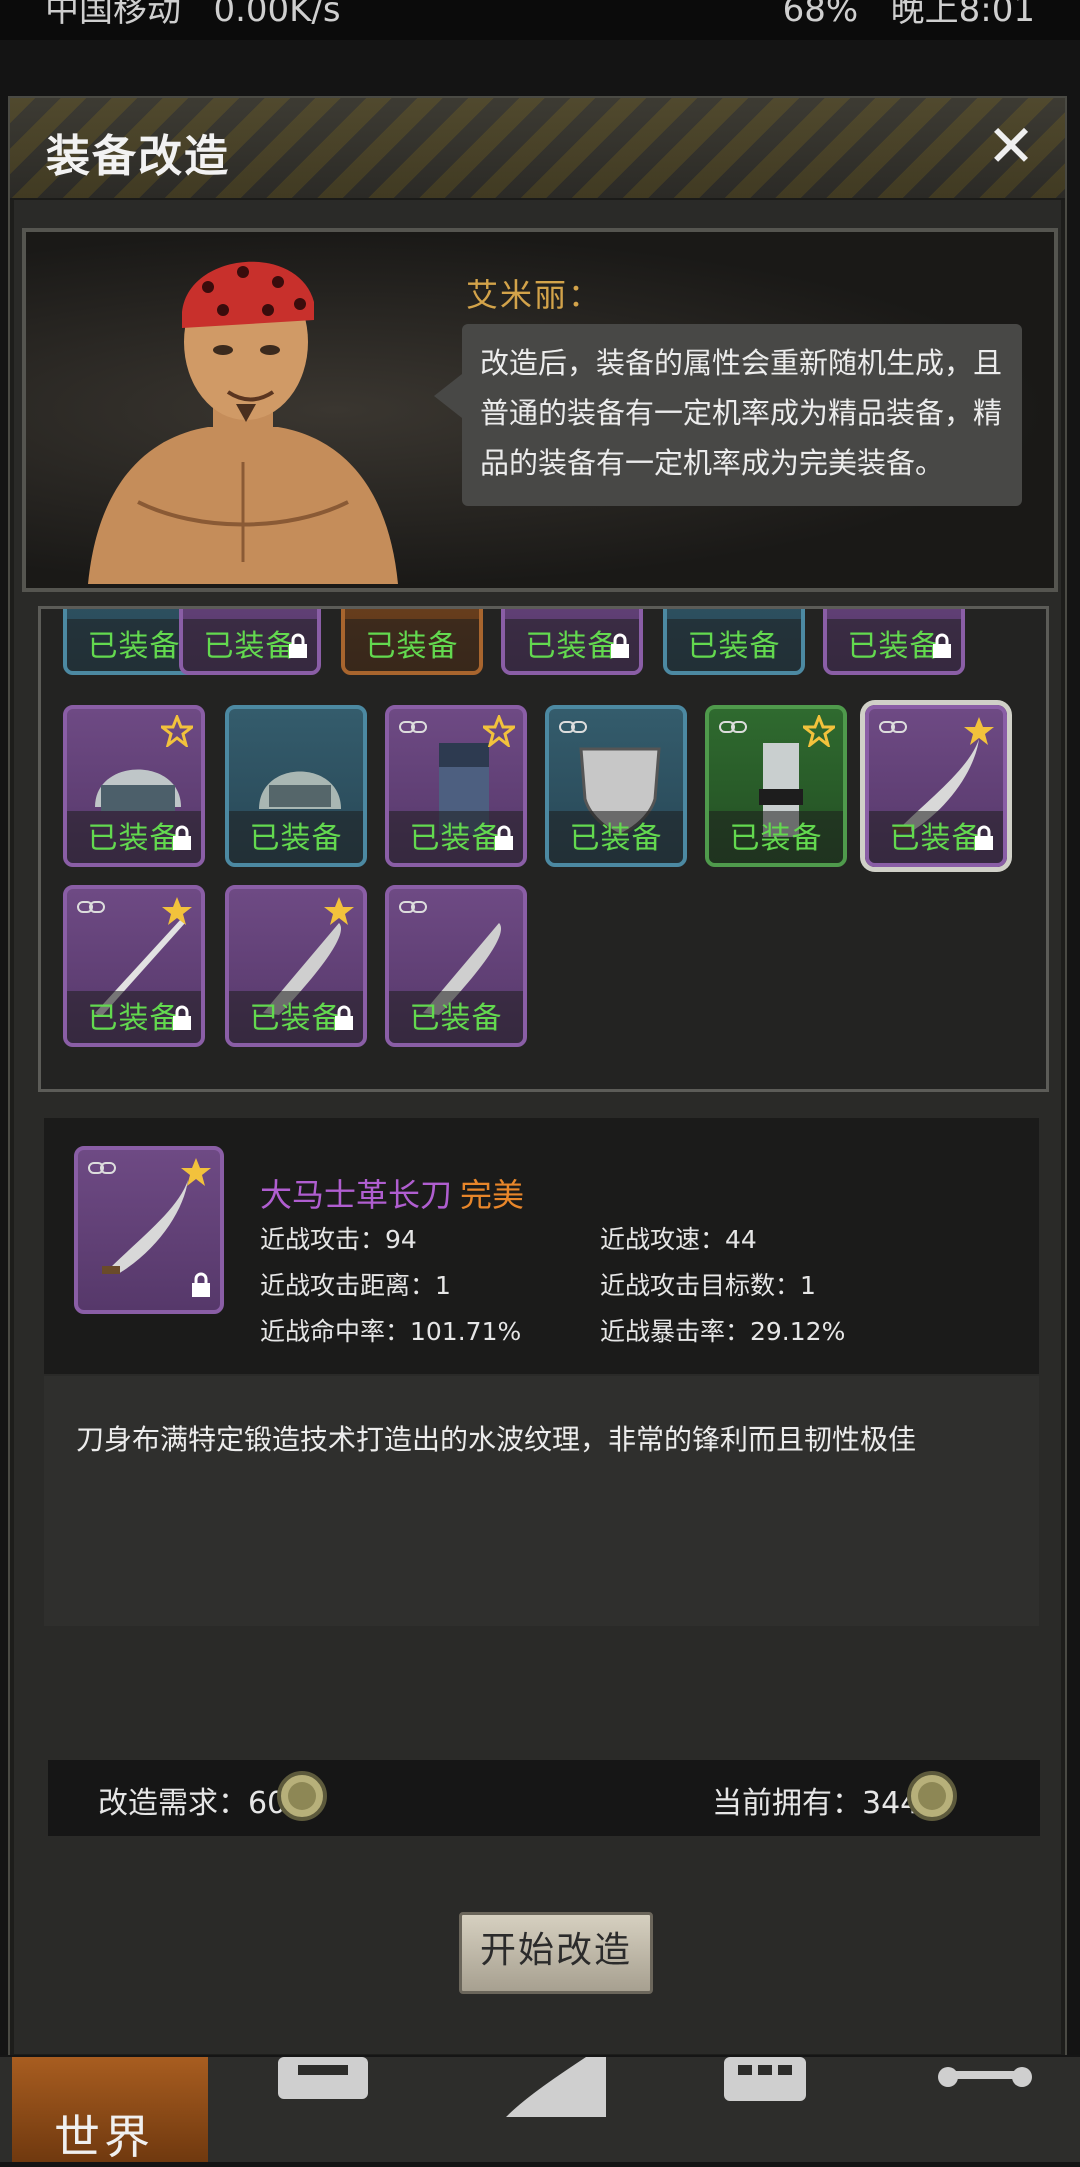 This screenshot has width=1080, height=2167. Describe the element at coordinates (391, 1331) in the screenshot. I see `stat-melee-hit: 近战命中率：101.71%` at that location.